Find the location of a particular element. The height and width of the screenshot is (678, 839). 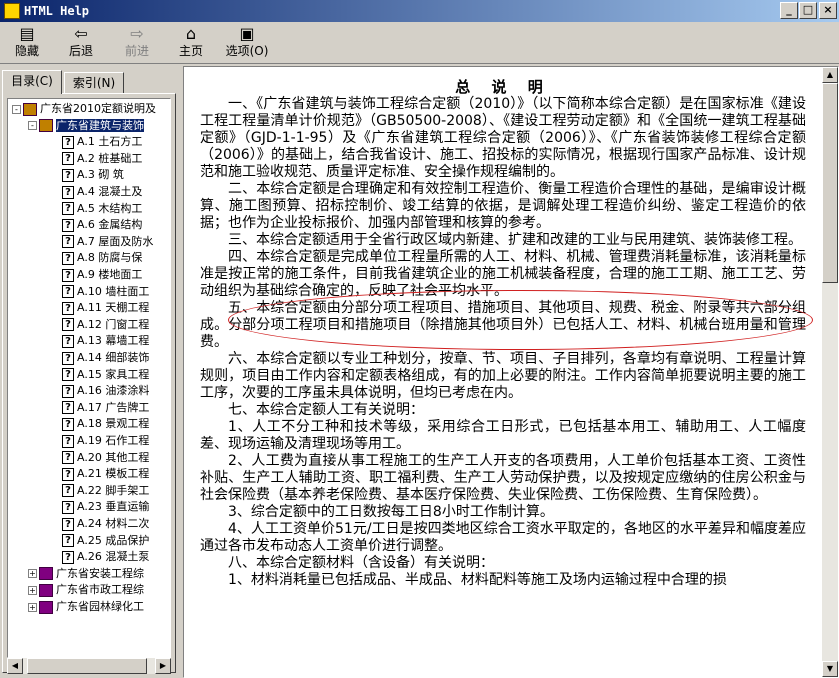

document-paragraph: 1、材料消耗量已包括成品、半成品、材料配料等施工及场内运输过程中合理的损 is located at coordinates (477, 580).